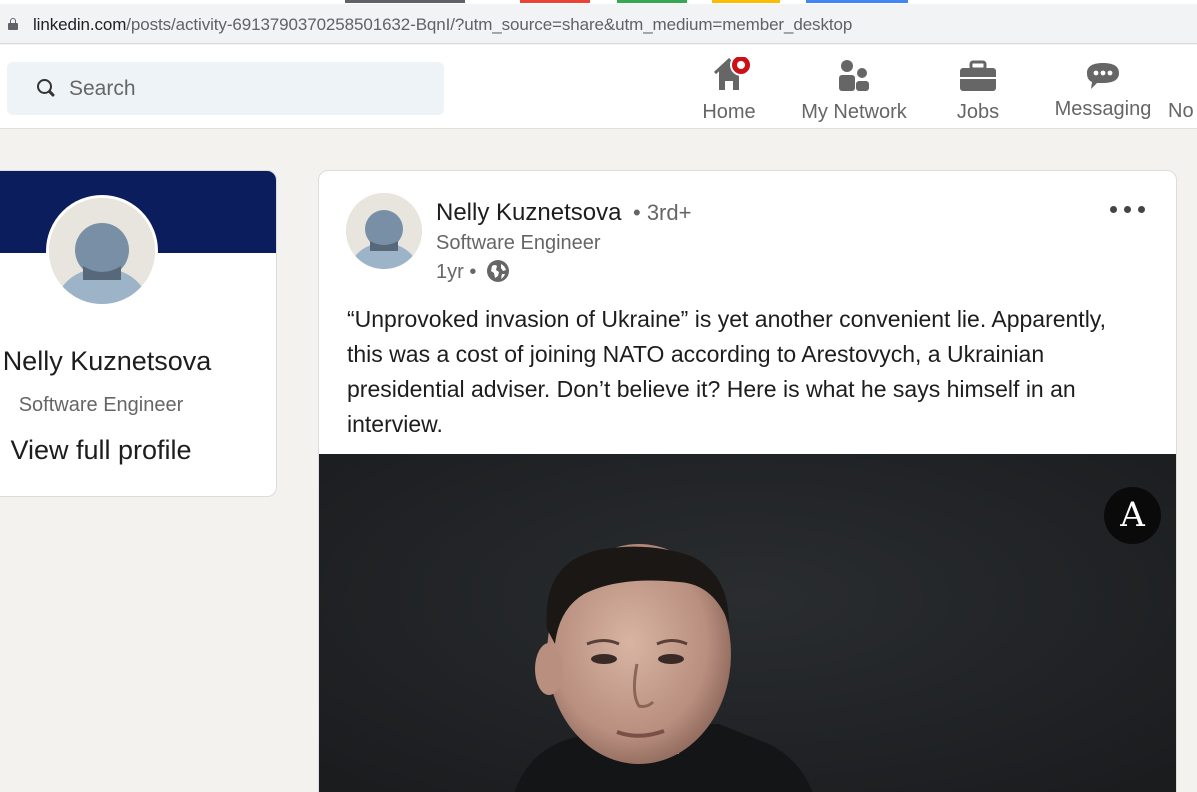 The image size is (1197, 792). I want to click on search-box, so click(225, 88).